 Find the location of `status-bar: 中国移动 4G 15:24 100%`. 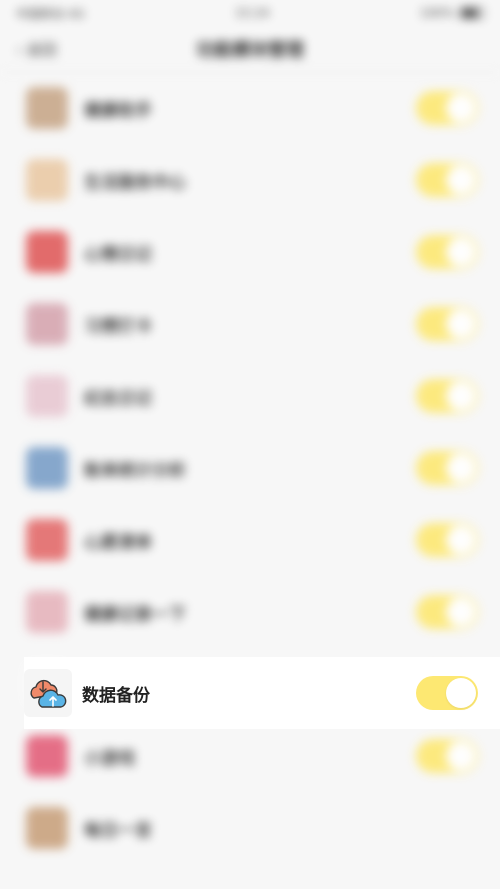

status-bar: 中国移动 4G 15:24 100% is located at coordinates (250, 13).